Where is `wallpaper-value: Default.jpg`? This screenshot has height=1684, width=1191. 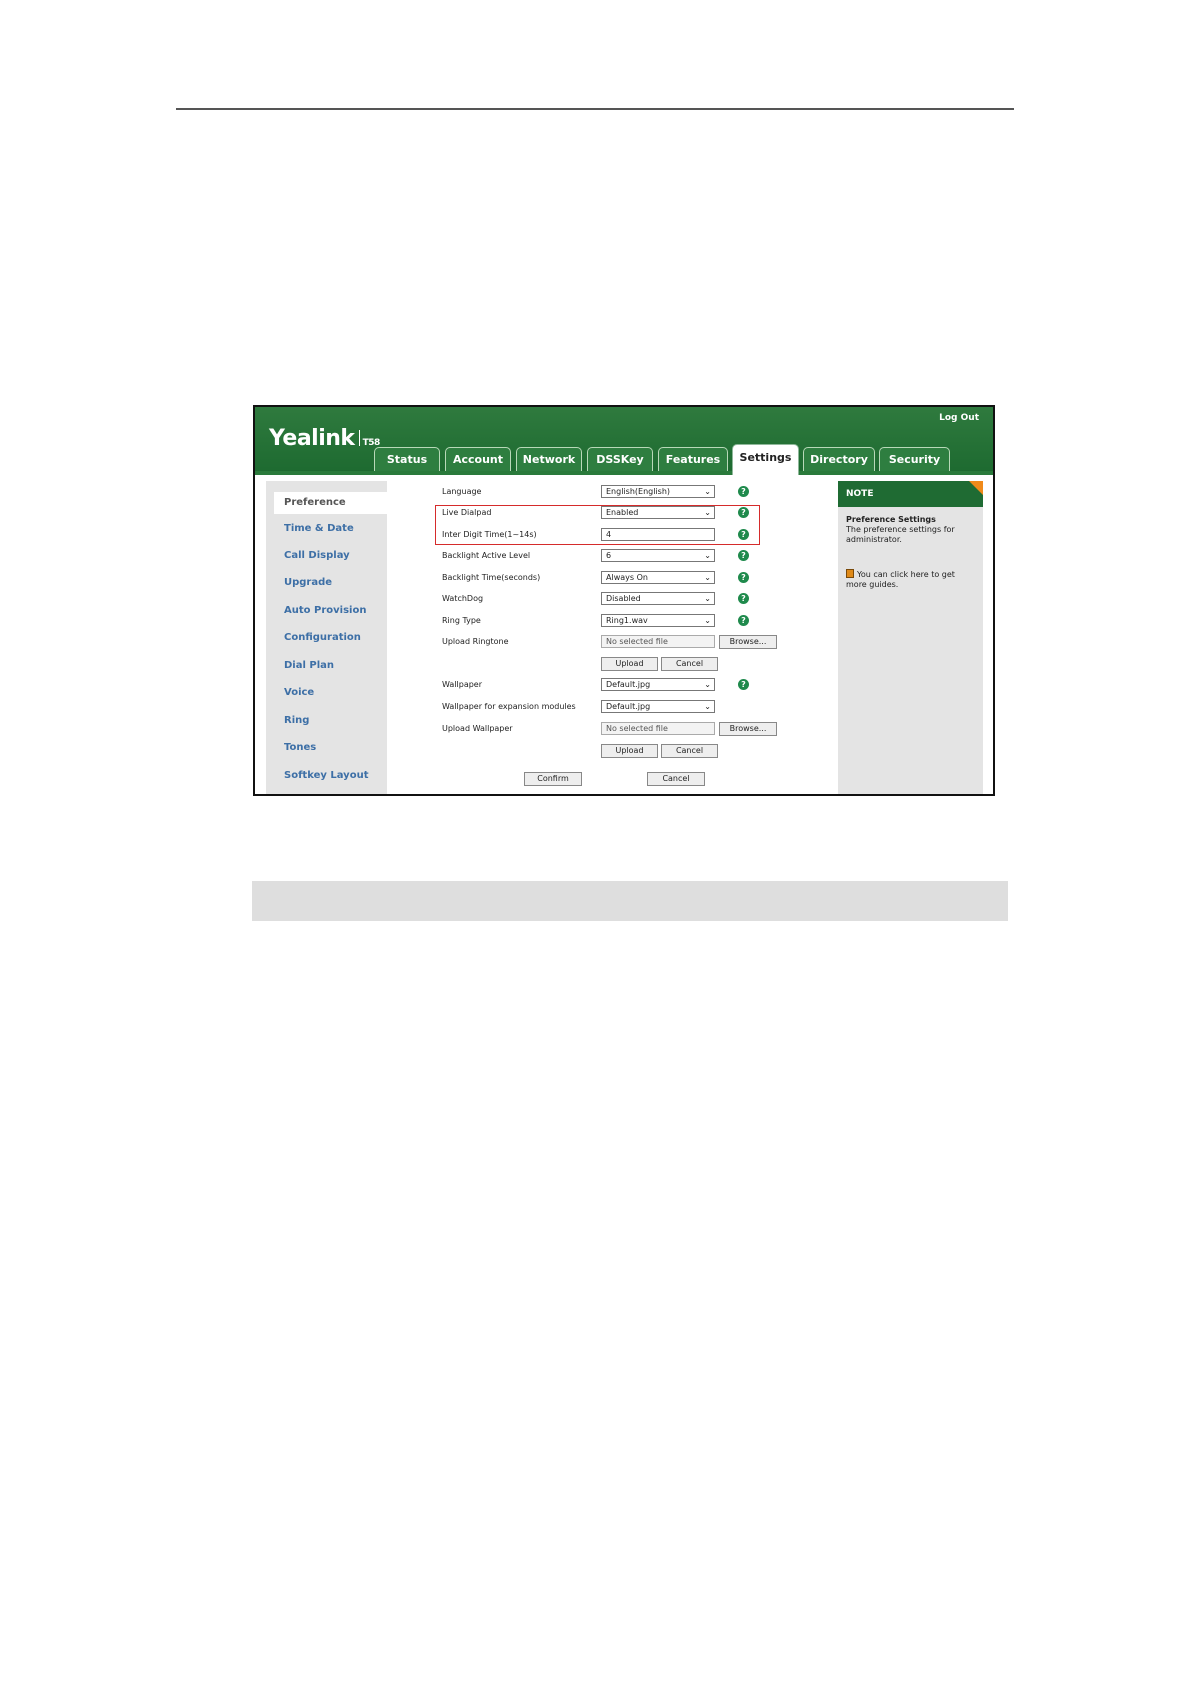
wallpaper-value: Default.jpg is located at coordinates (628, 684).